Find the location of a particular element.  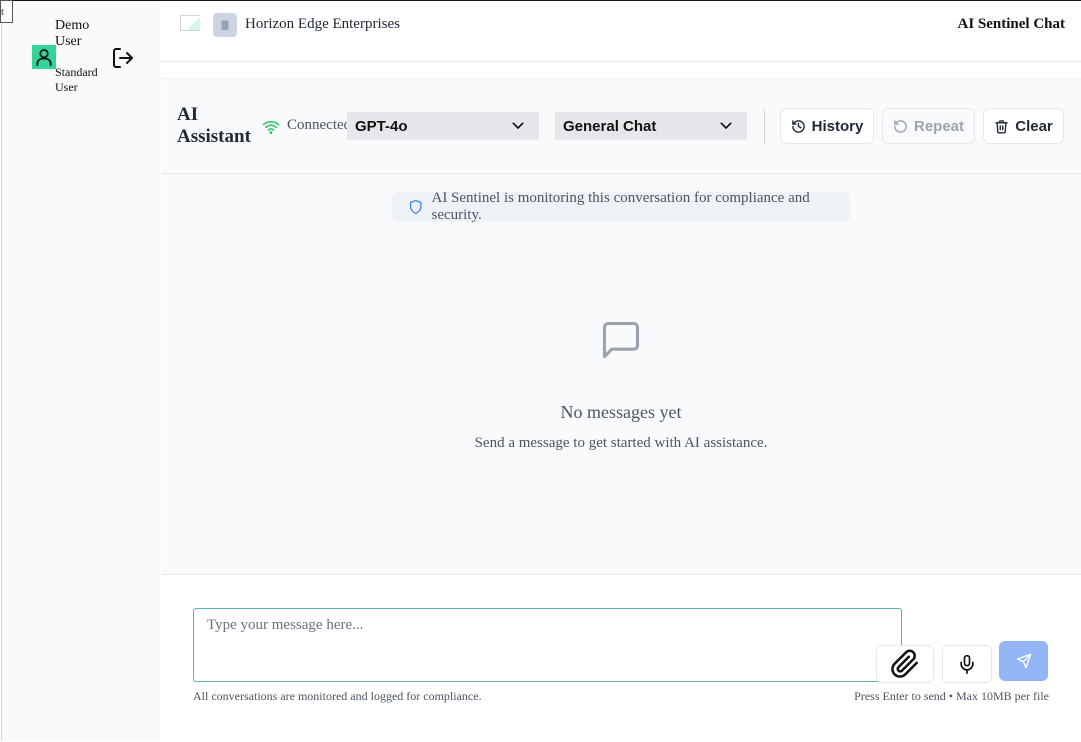

skip-link: t is located at coordinates (6, 11).